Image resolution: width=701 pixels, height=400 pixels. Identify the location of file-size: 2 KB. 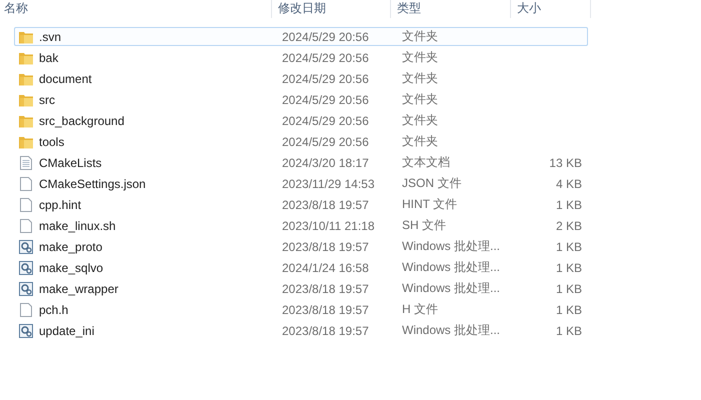
(568, 225).